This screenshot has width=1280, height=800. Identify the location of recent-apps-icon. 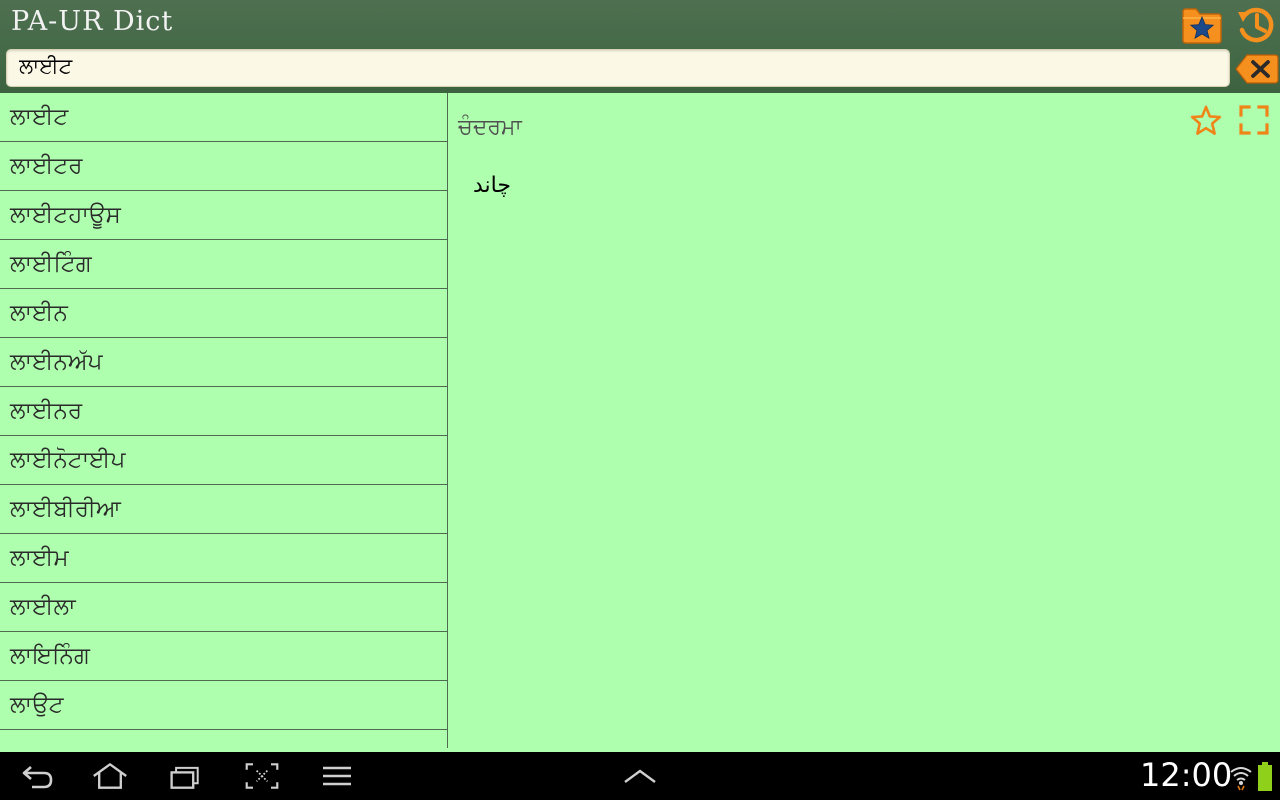
(186, 776).